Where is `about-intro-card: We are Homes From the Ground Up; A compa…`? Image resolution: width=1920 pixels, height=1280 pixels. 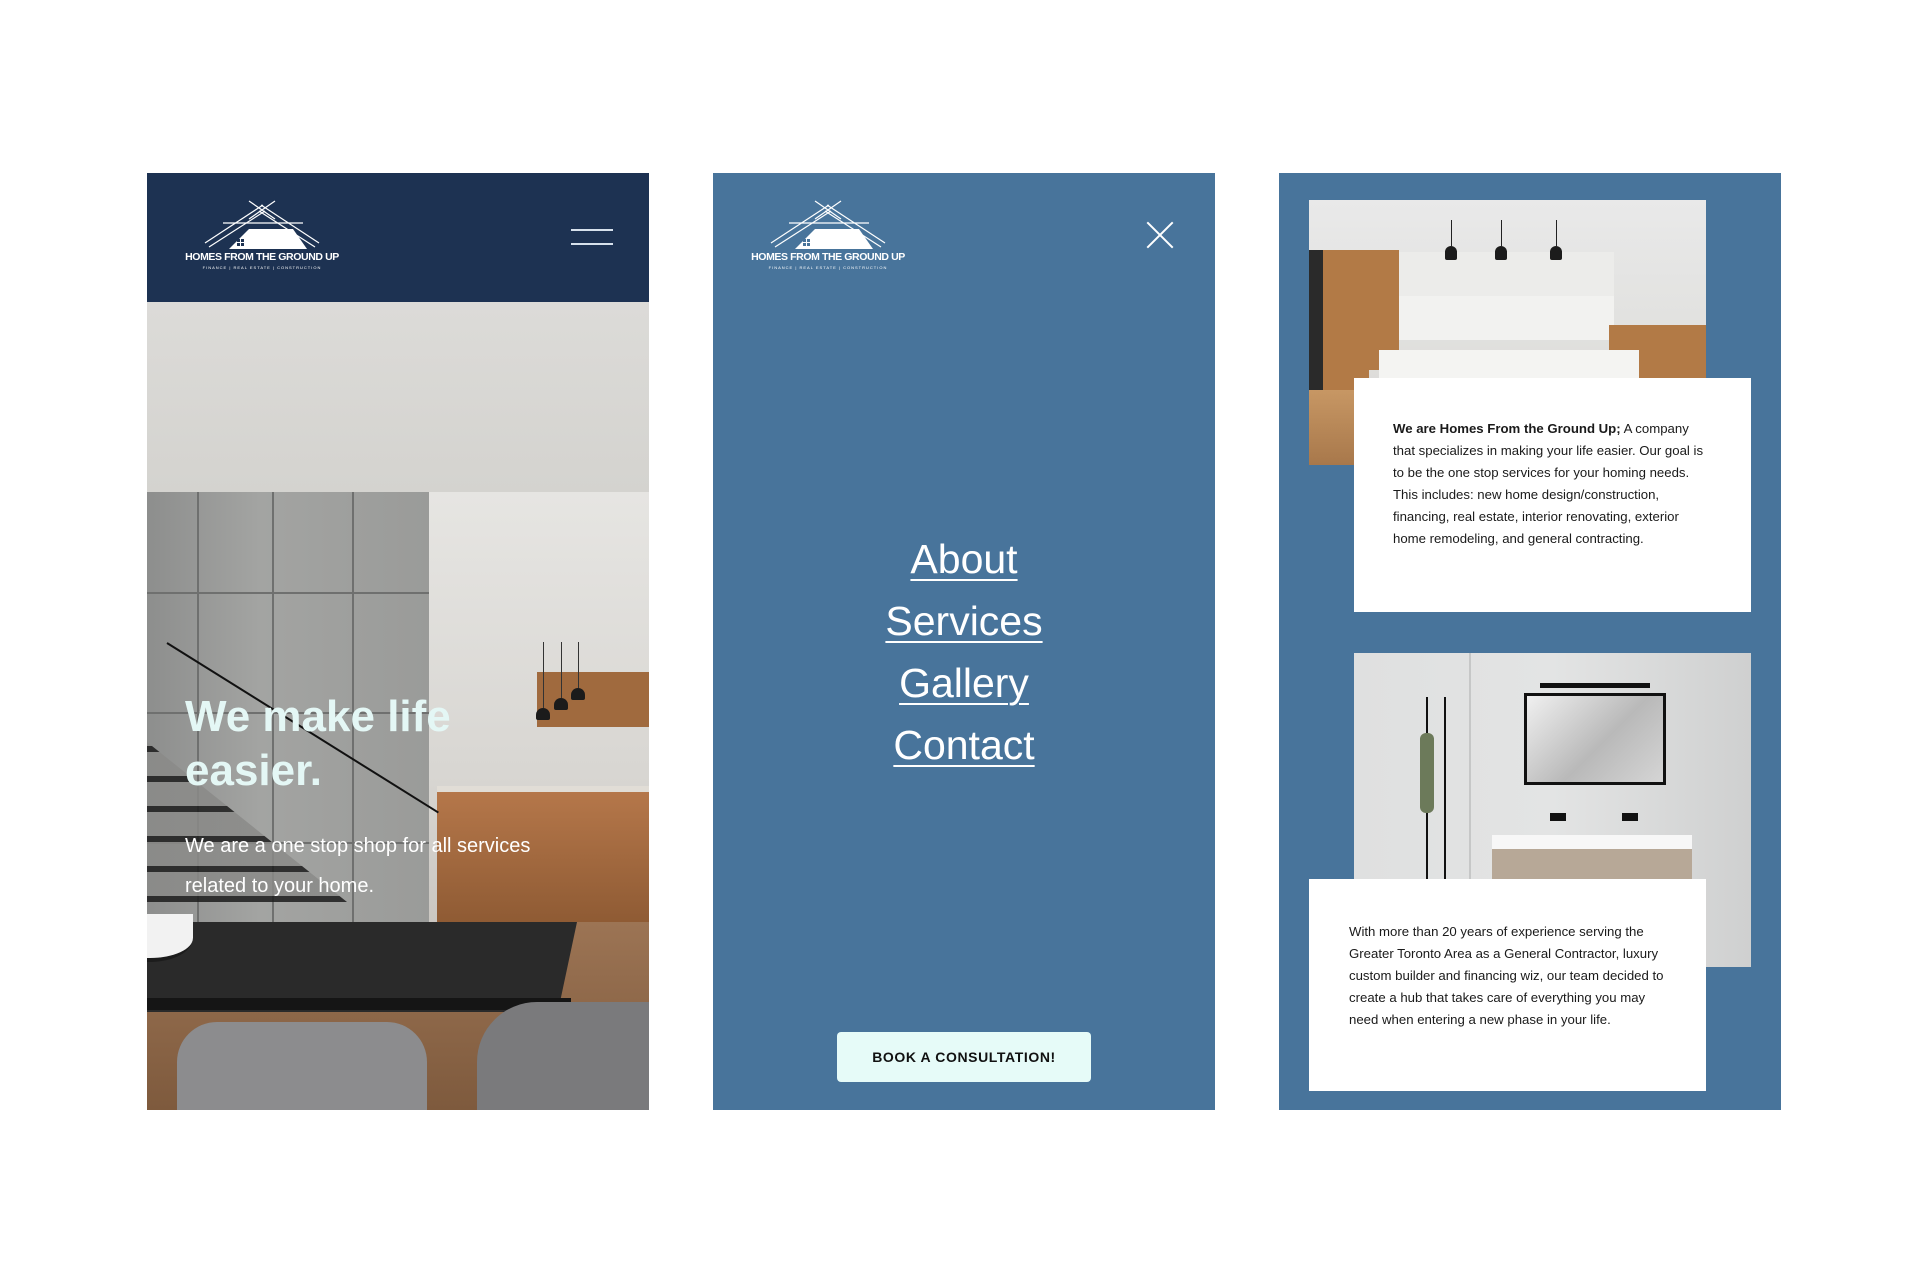
about-intro-card: We are Homes From the Ground Up; A compa… is located at coordinates (1552, 495).